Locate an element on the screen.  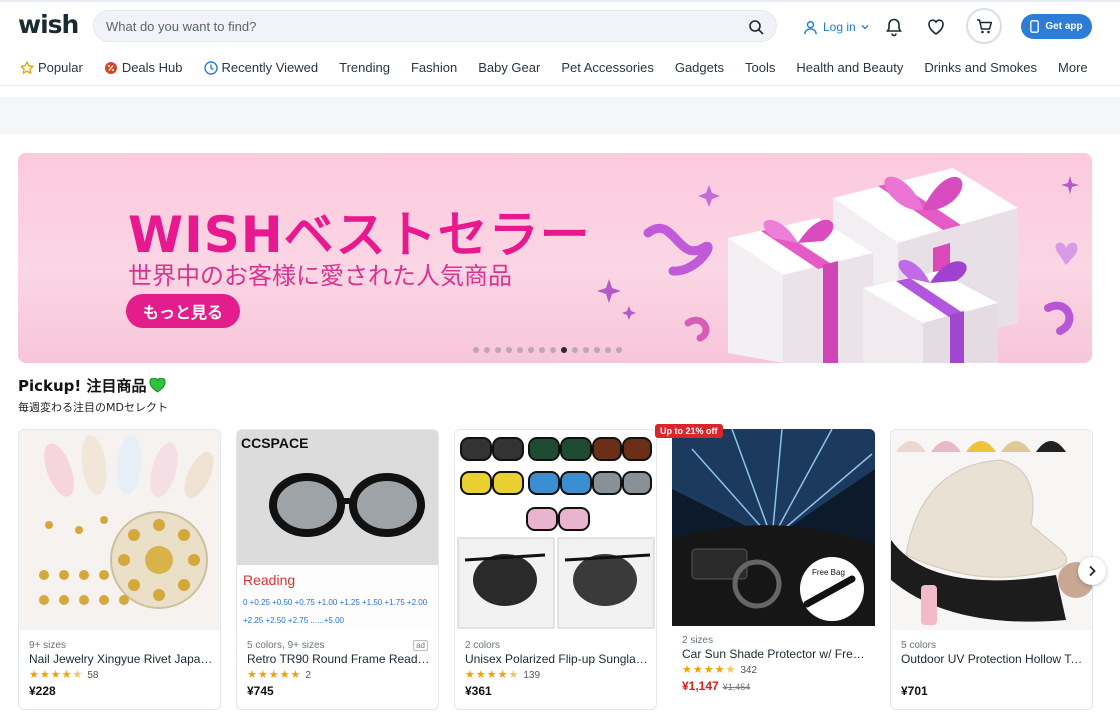
nav-label: Recently Viewed is located at coordinates (270, 67).